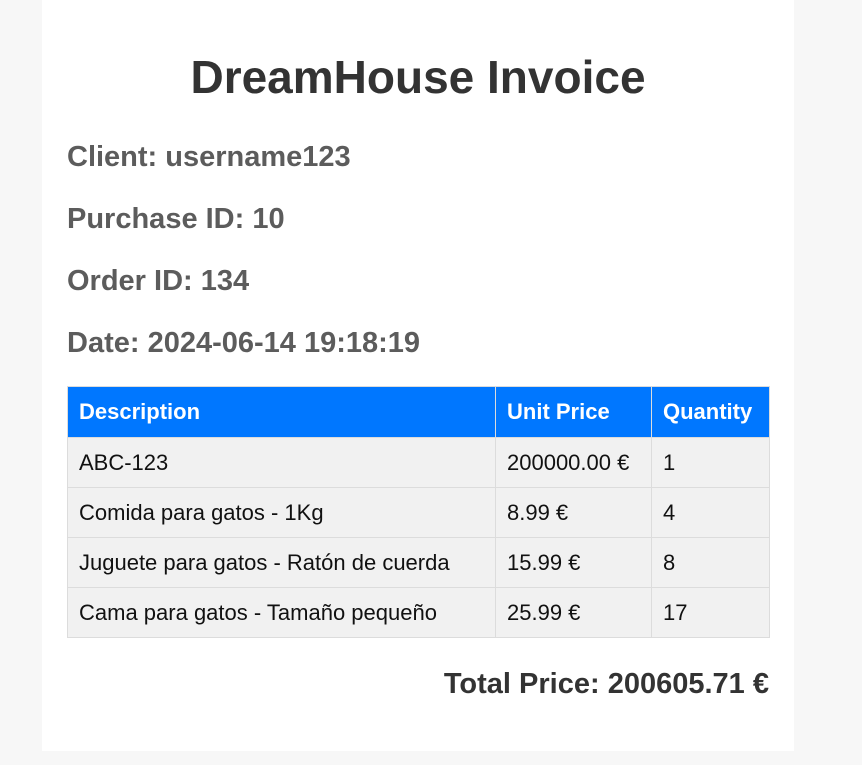  What do you see at coordinates (281, 412) in the screenshot?
I see `column-header-description: Description` at bounding box center [281, 412].